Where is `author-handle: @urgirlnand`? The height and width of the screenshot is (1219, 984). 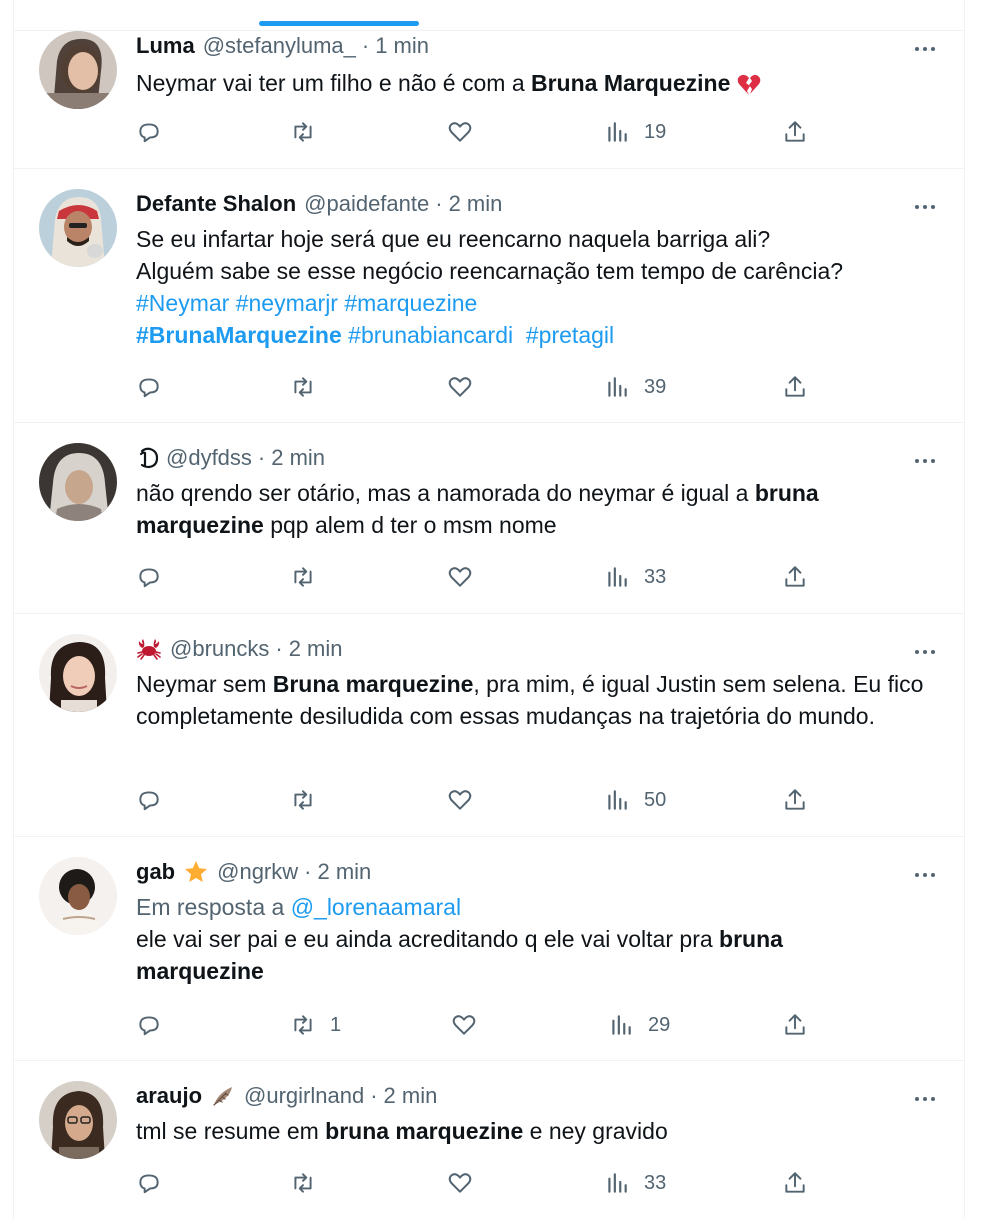
author-handle: @urgirlnand is located at coordinates (304, 1096).